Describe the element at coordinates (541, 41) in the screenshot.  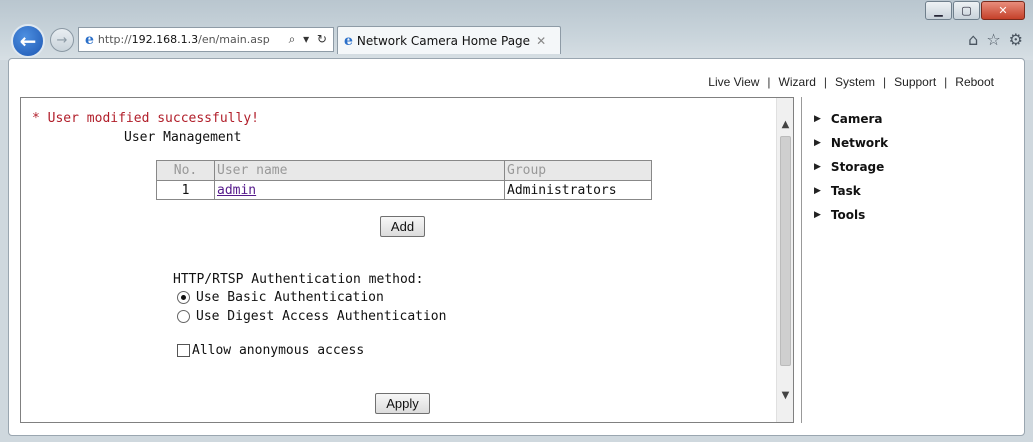
I see `tab-close-icon: ✕` at that location.